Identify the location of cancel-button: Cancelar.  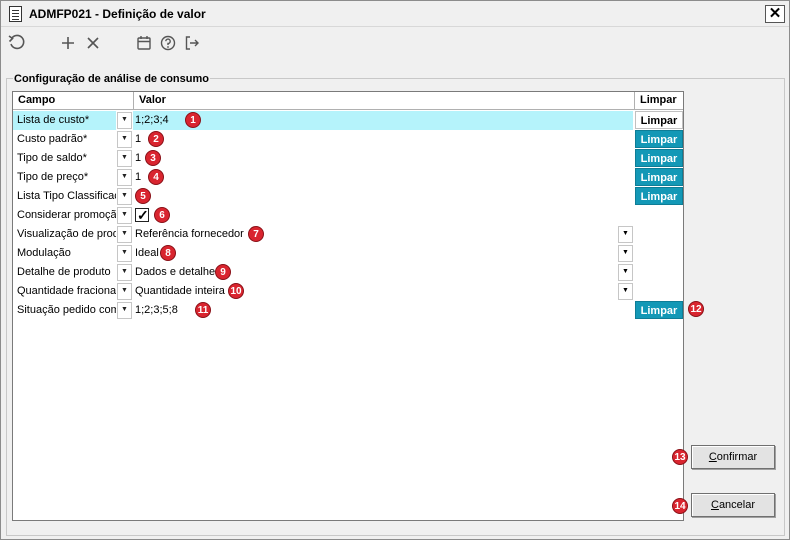
(733, 505).